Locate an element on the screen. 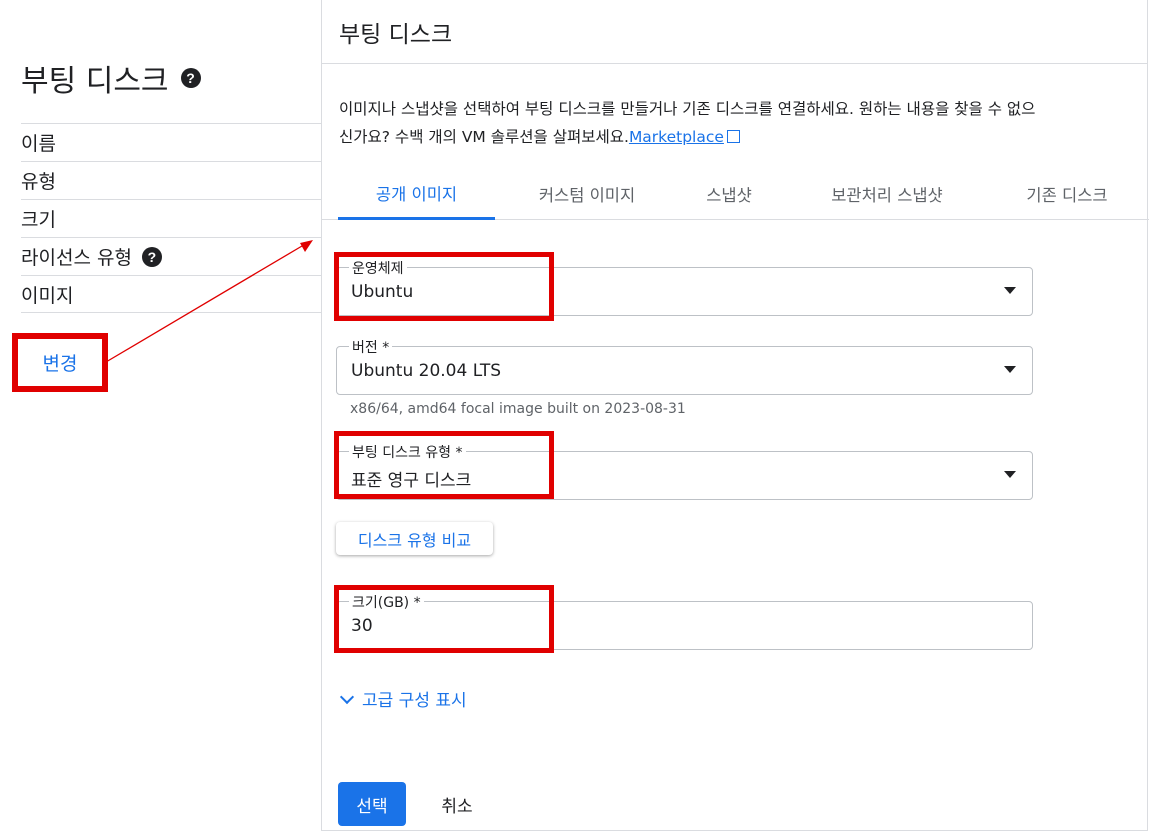 This screenshot has height=832, width=1149. summary-row-image: 이미지 is located at coordinates (171, 294).